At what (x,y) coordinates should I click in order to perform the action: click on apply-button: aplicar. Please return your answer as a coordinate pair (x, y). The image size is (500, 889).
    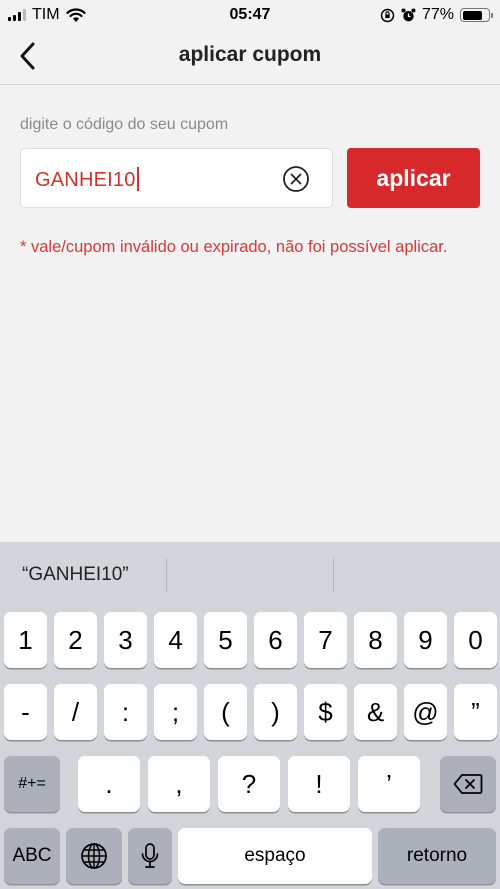
    Looking at the image, I should click on (413, 178).